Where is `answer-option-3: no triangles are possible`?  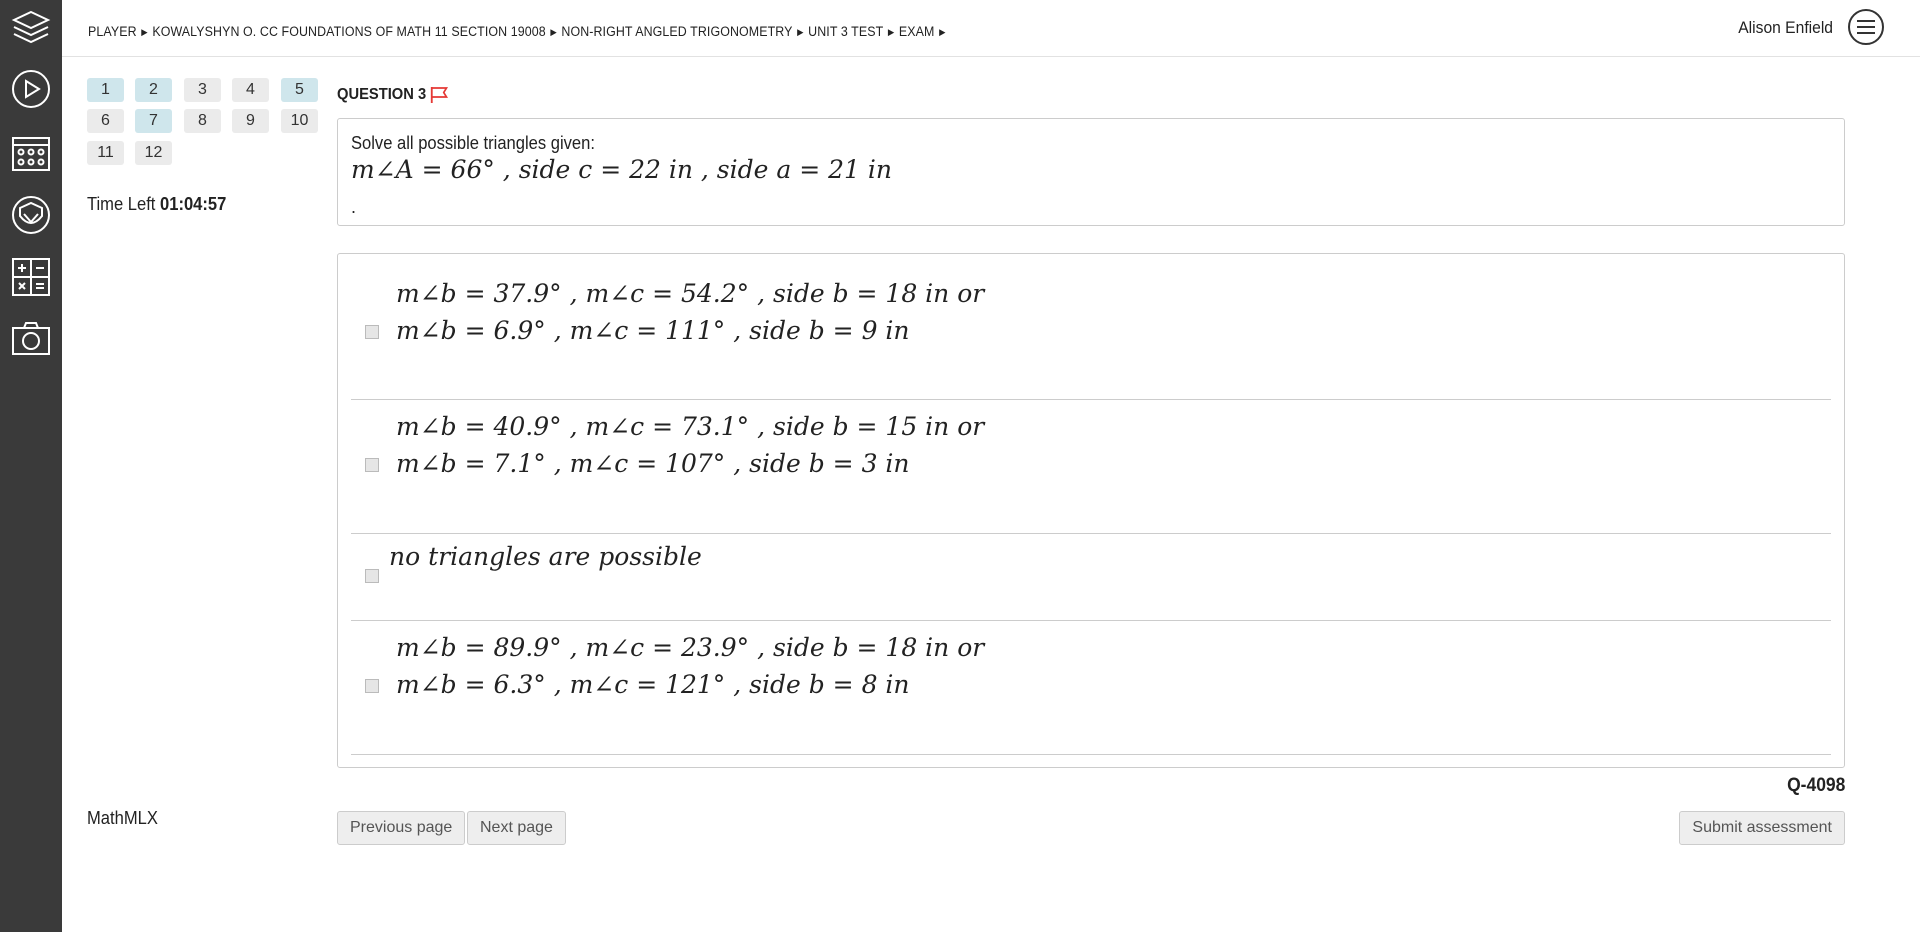
answer-option-3: no triangles are possible is located at coordinates (1091, 577).